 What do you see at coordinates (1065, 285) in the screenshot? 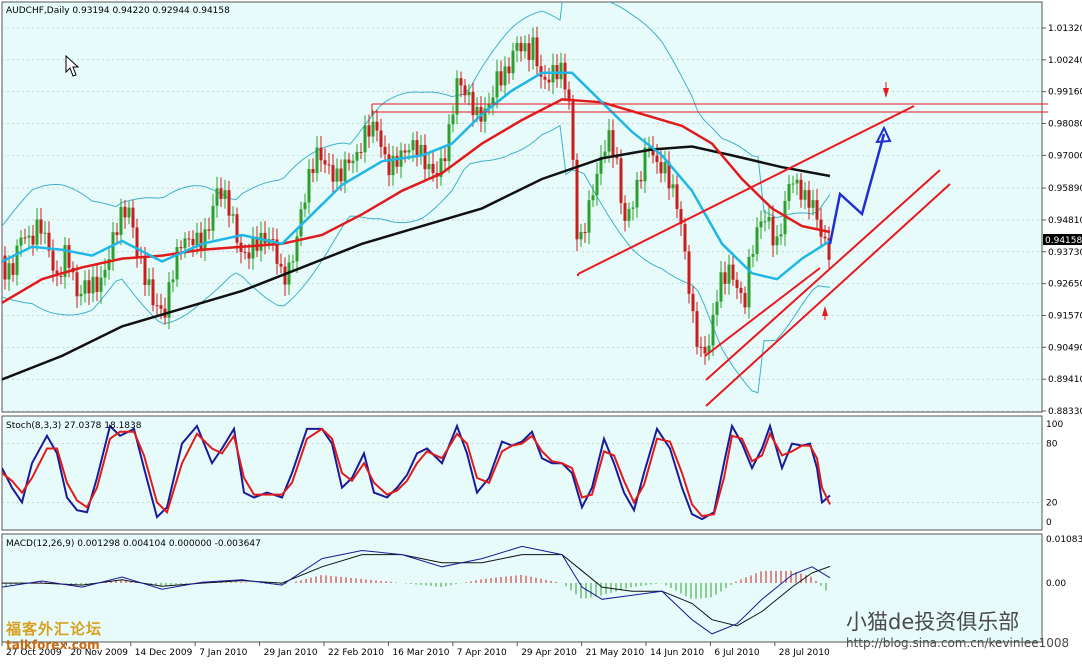
I see `price-tick-label: 0.92650` at bounding box center [1065, 285].